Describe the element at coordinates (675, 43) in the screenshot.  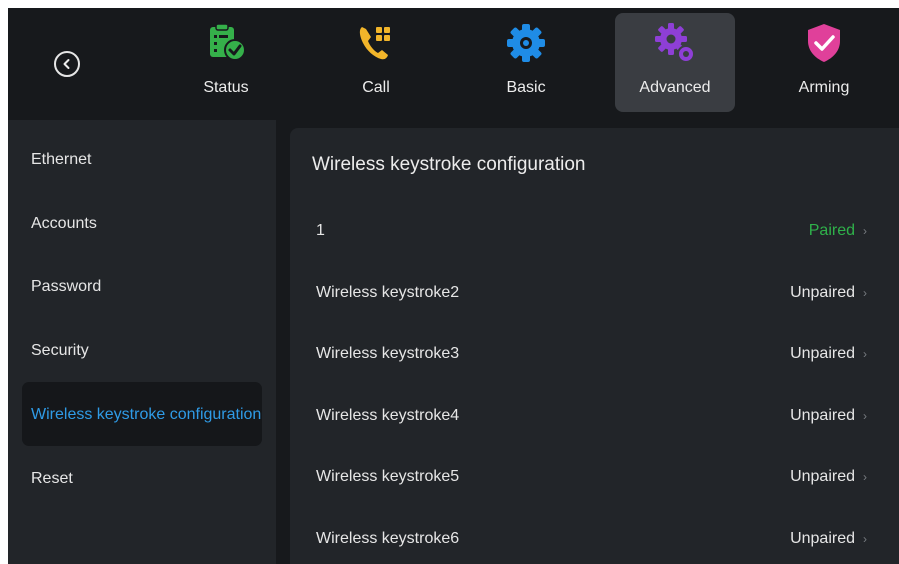
I see `gears-icon` at that location.